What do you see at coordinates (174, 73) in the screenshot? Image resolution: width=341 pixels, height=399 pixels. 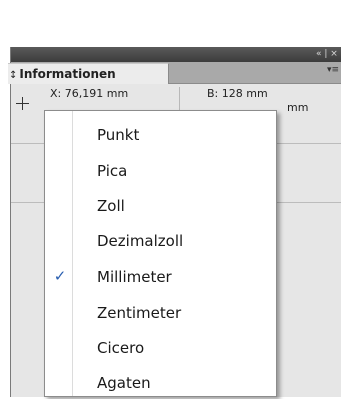 I see `panel-tab-row: ↕ Informationen ▾≡` at bounding box center [174, 73].